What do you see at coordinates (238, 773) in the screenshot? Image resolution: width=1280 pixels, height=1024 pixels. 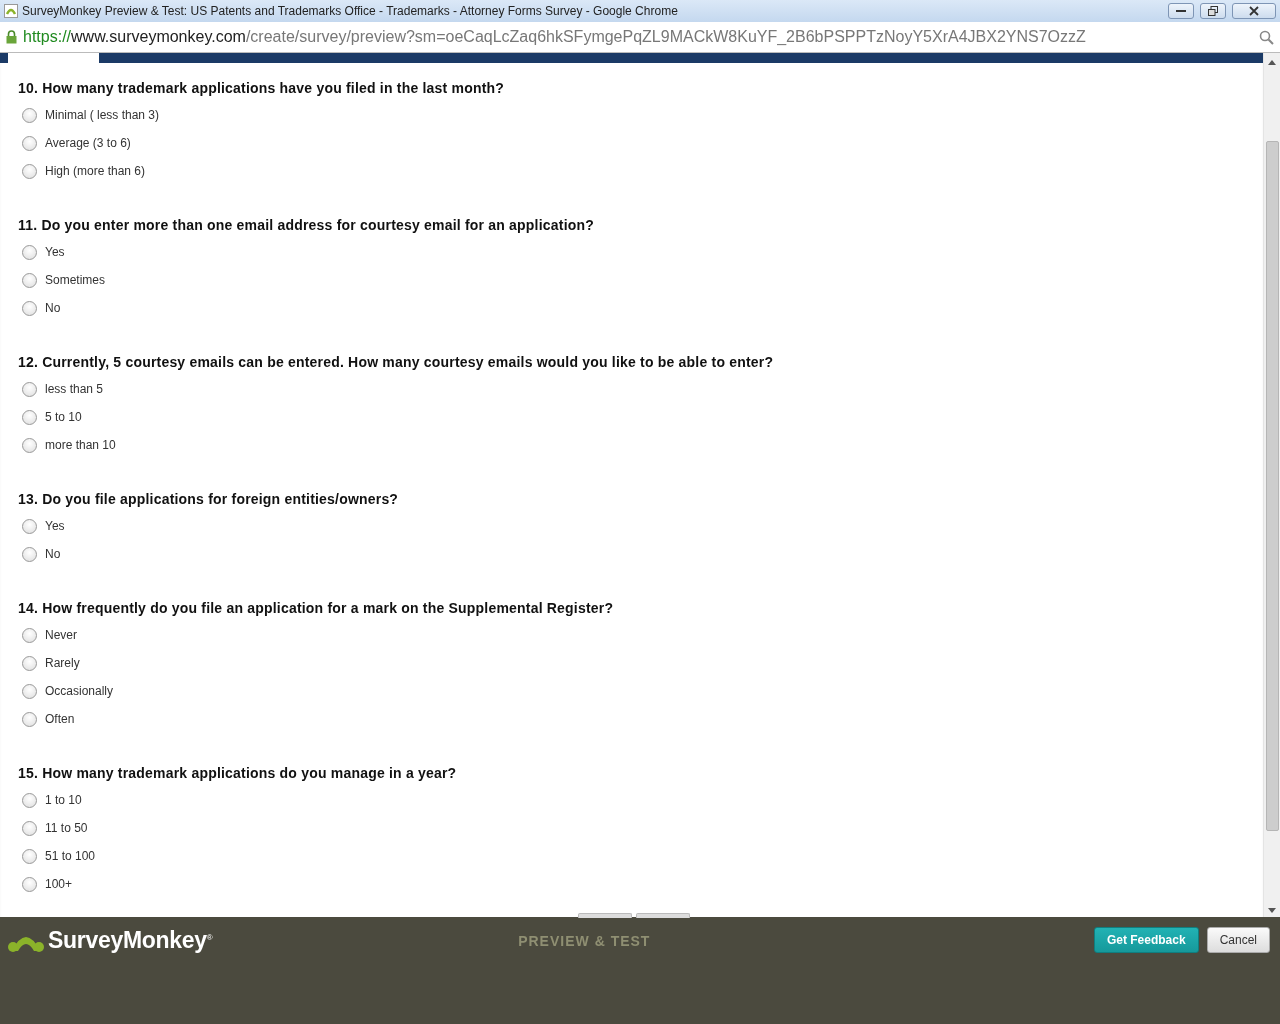 I see `question-title: 15. How many trademark applications do you manage in a year?` at bounding box center [238, 773].